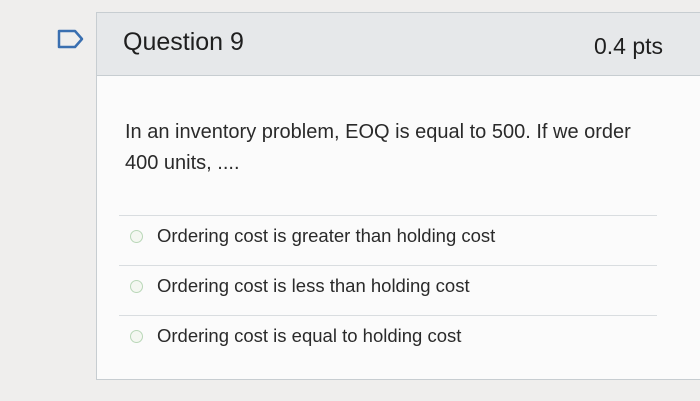 The width and height of the screenshot is (700, 401). Describe the element at coordinates (309, 335) in the screenshot. I see `answer-label: Ordering cost is equal to holding cost` at that location.